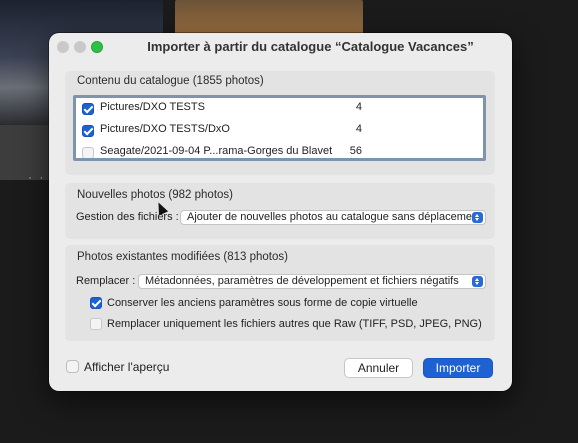 This screenshot has width=578, height=443. Describe the element at coordinates (170, 81) in the screenshot. I see `catalog-section-title: Contenu du catalogue (1855 photos)` at that location.